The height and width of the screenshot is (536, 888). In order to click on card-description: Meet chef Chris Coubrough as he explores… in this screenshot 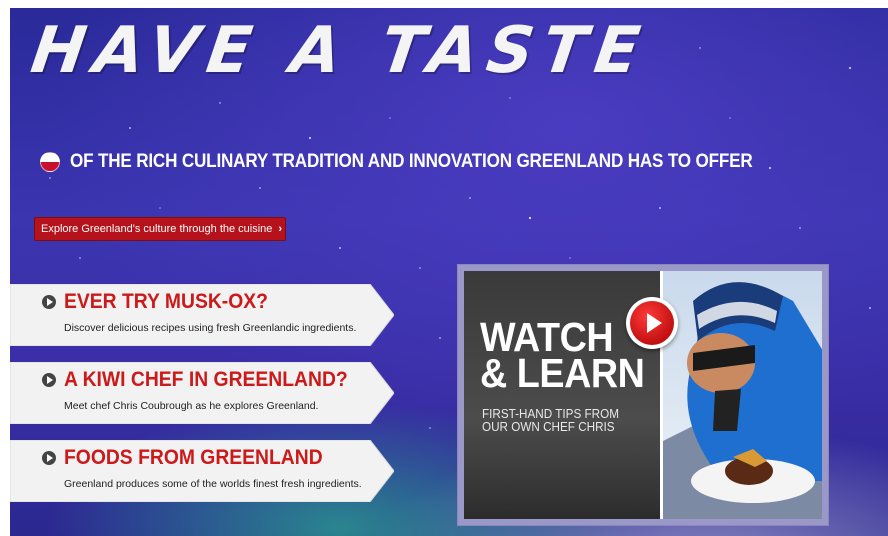, I will do `click(191, 406)`.